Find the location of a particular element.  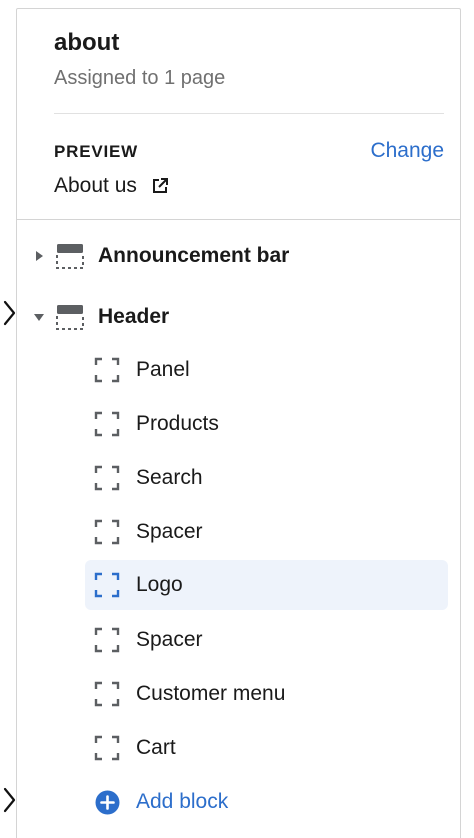

block-label: Products is located at coordinates (177, 423).